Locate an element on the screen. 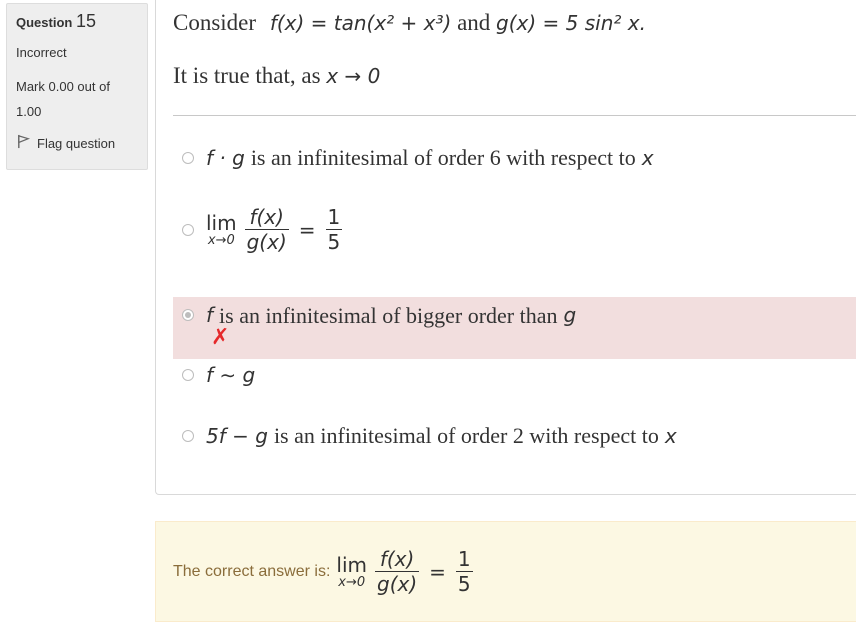 This screenshot has width=856, height=622. question-text-line-2: It is true that, as x → 0 is located at coordinates (276, 76).